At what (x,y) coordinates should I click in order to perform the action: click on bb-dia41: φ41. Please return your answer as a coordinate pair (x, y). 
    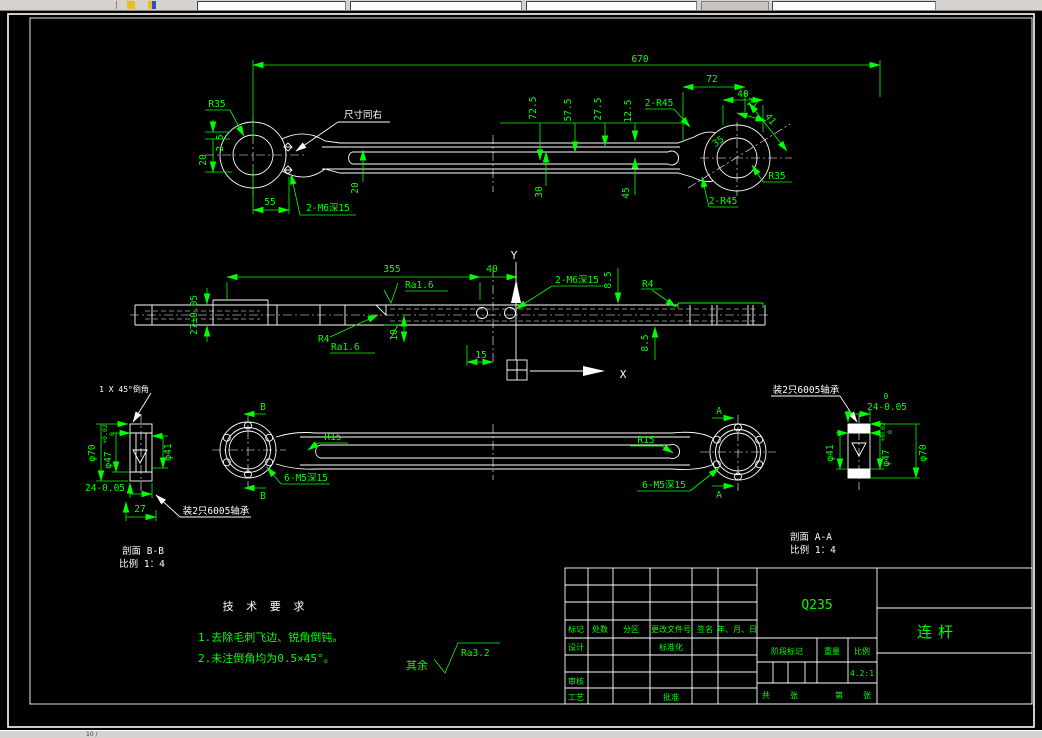
    Looking at the image, I should click on (168, 451).